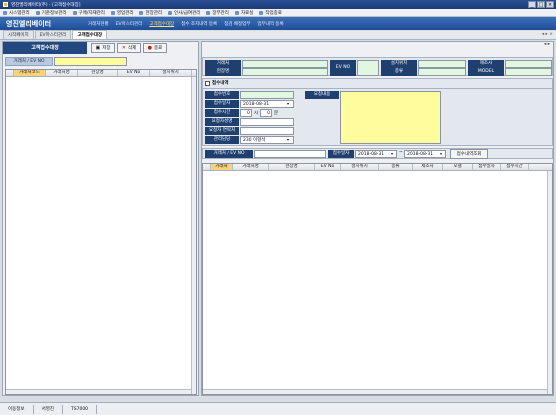 The height and width of the screenshot is (415, 556). Describe the element at coordinates (547, 34) in the screenshot. I see `tab-scroll-arrows-icon: ◂ ▸ ×` at that location.